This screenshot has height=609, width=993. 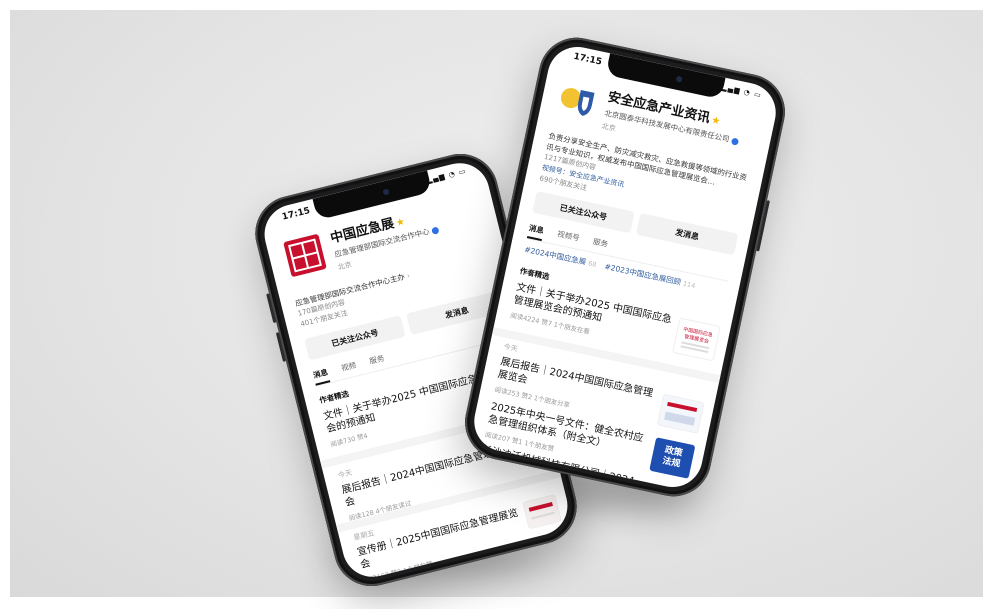 I want to click on shield-logo-icon, so click(x=577, y=102).